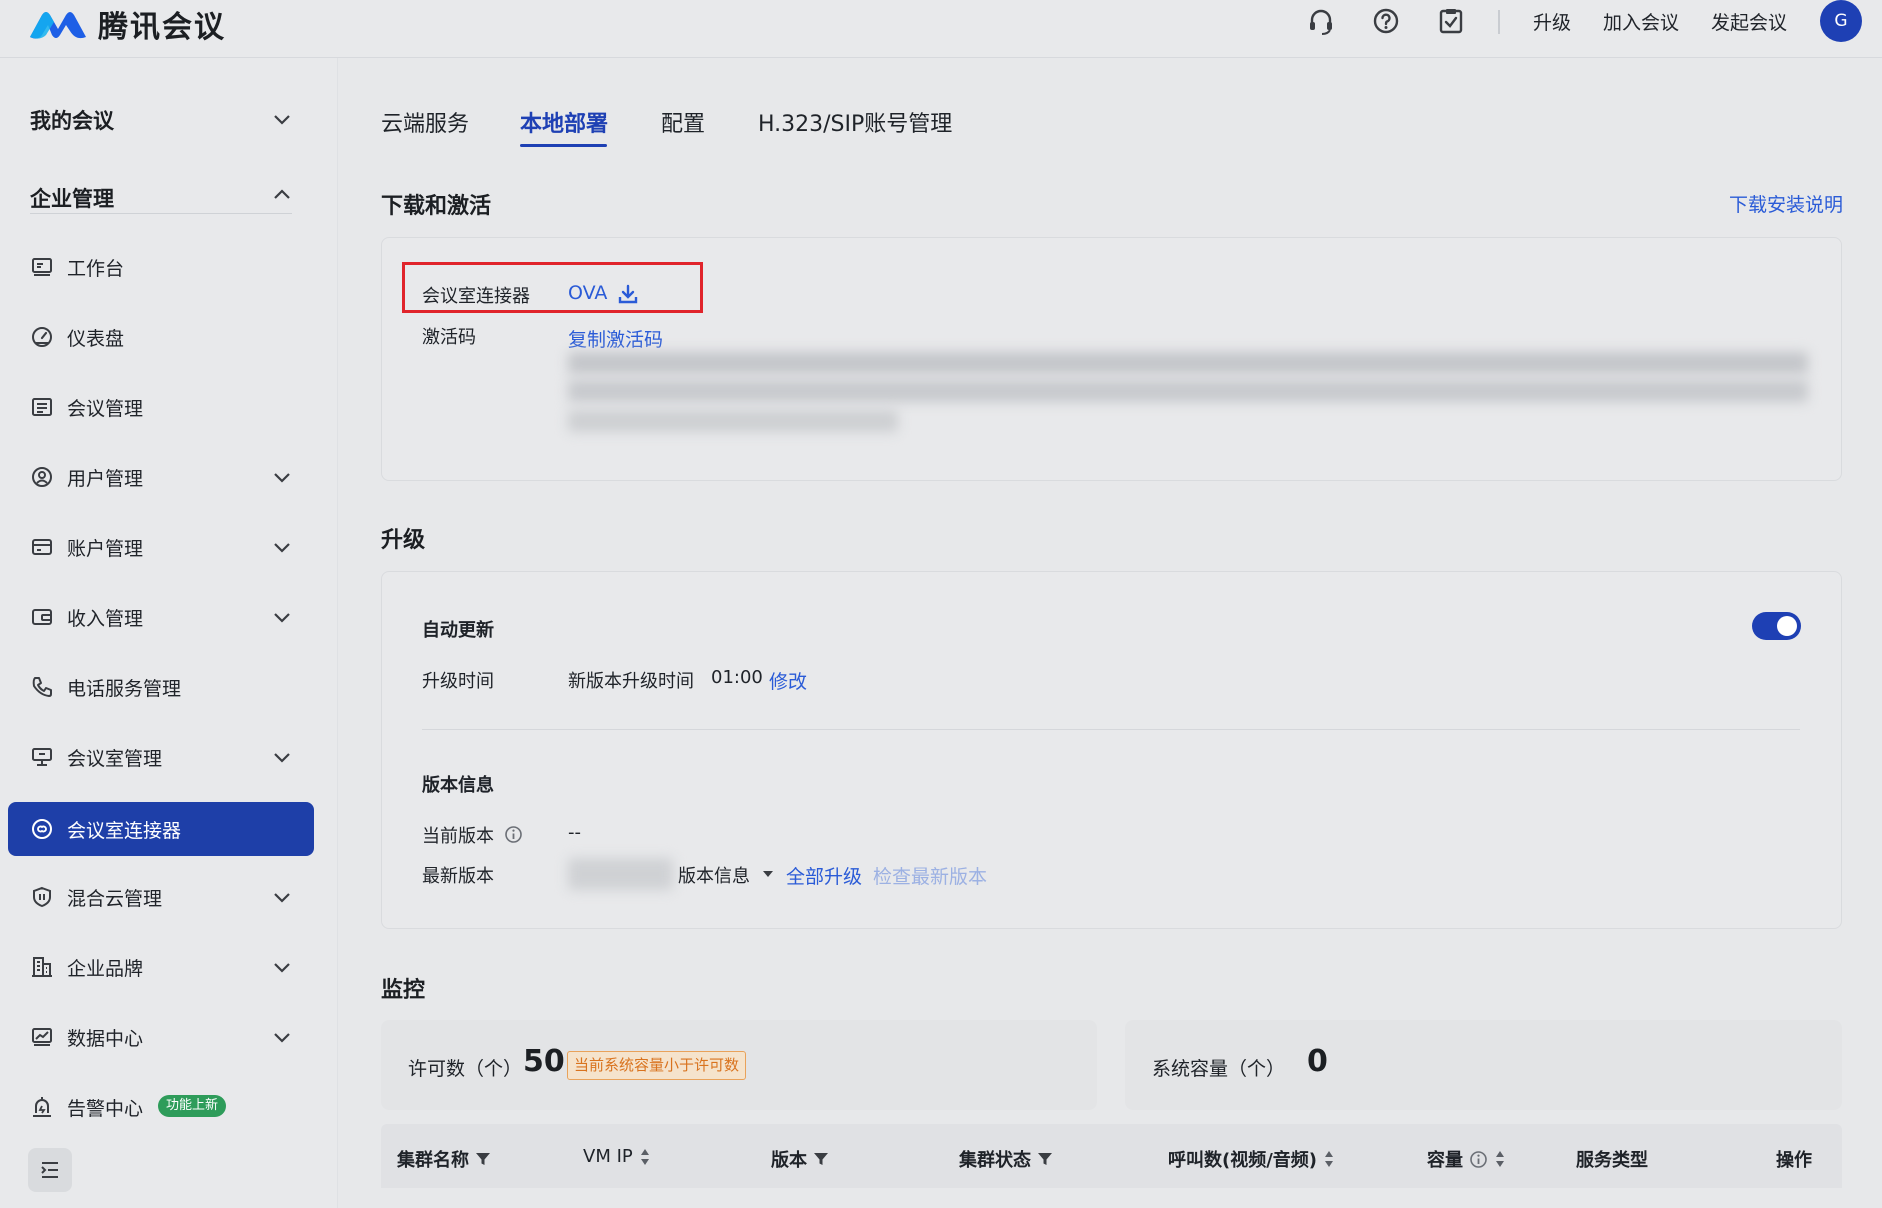  What do you see at coordinates (425, 122) in the screenshot?
I see `tab-cloud-service: 云端服务` at bounding box center [425, 122].